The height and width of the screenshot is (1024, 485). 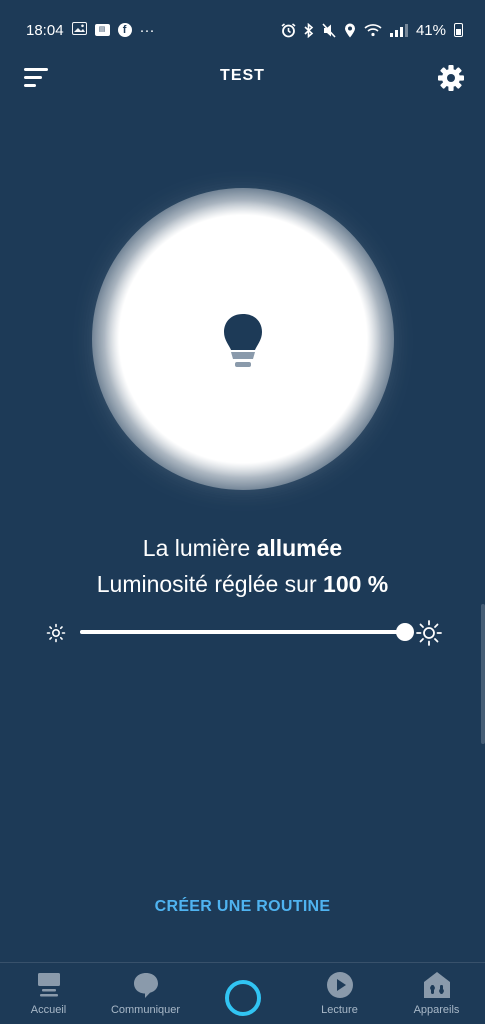 I want to click on news-icon: ▤, so click(x=102, y=30).